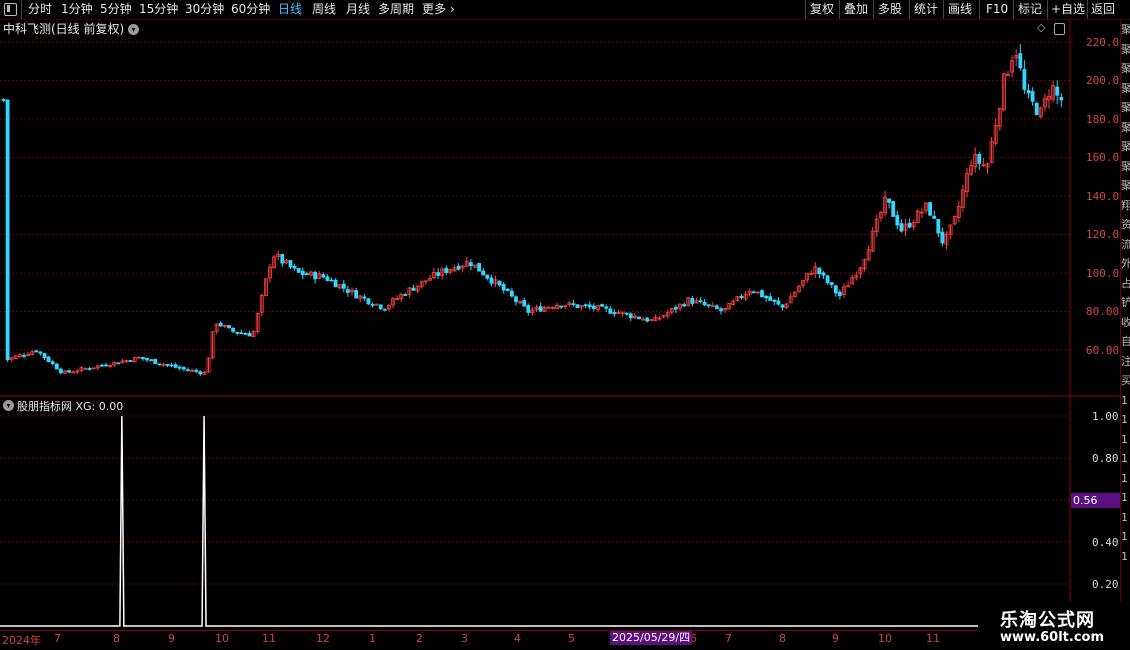 This screenshot has height=650, width=1130. I want to click on right-strip-glyph: 占, so click(1125, 283).